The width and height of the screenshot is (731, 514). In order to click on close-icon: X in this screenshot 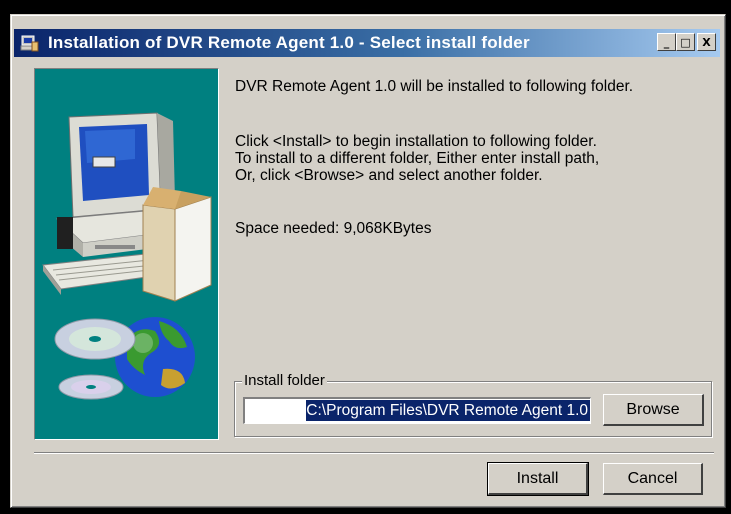, I will do `click(706, 42)`.